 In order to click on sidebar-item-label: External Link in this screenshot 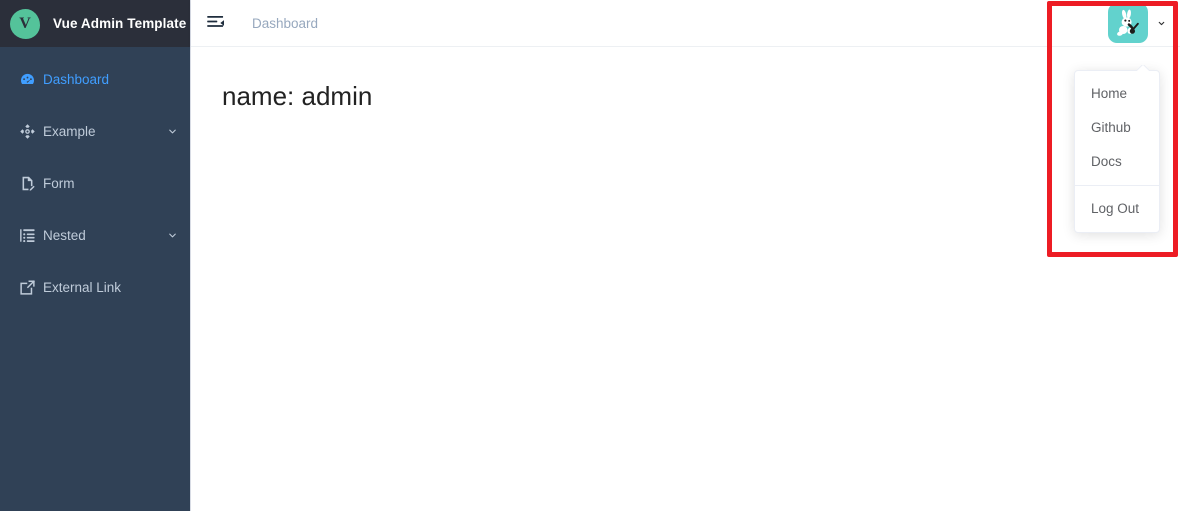, I will do `click(82, 287)`.